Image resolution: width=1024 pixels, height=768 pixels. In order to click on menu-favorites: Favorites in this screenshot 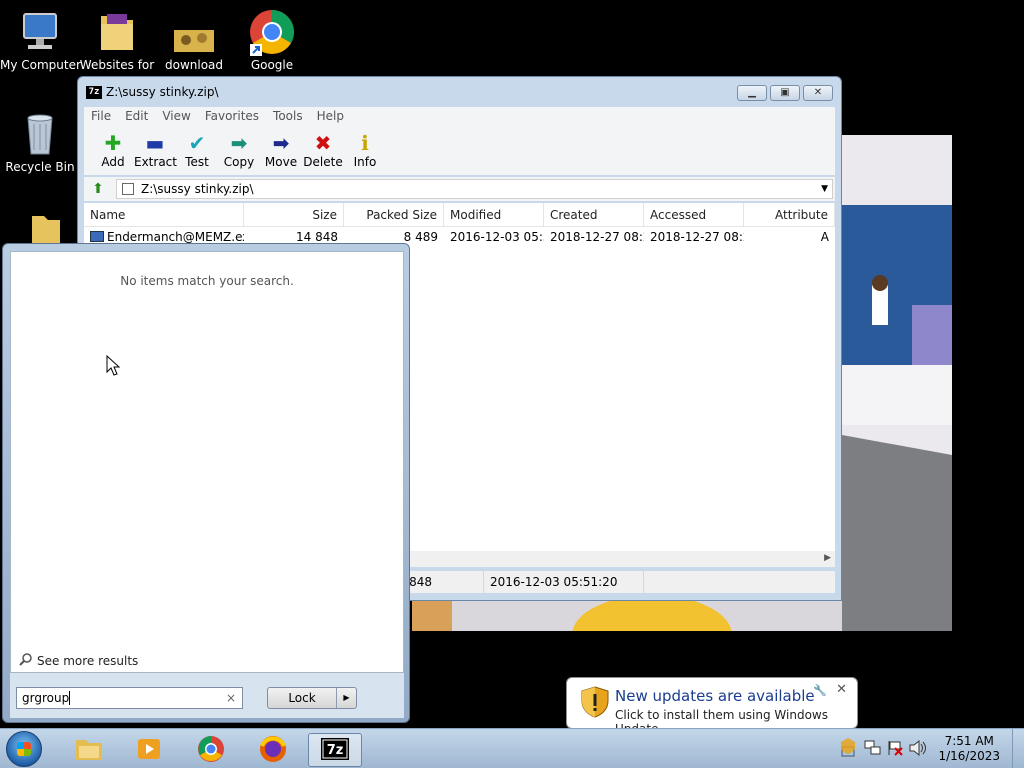, I will do `click(232, 116)`.